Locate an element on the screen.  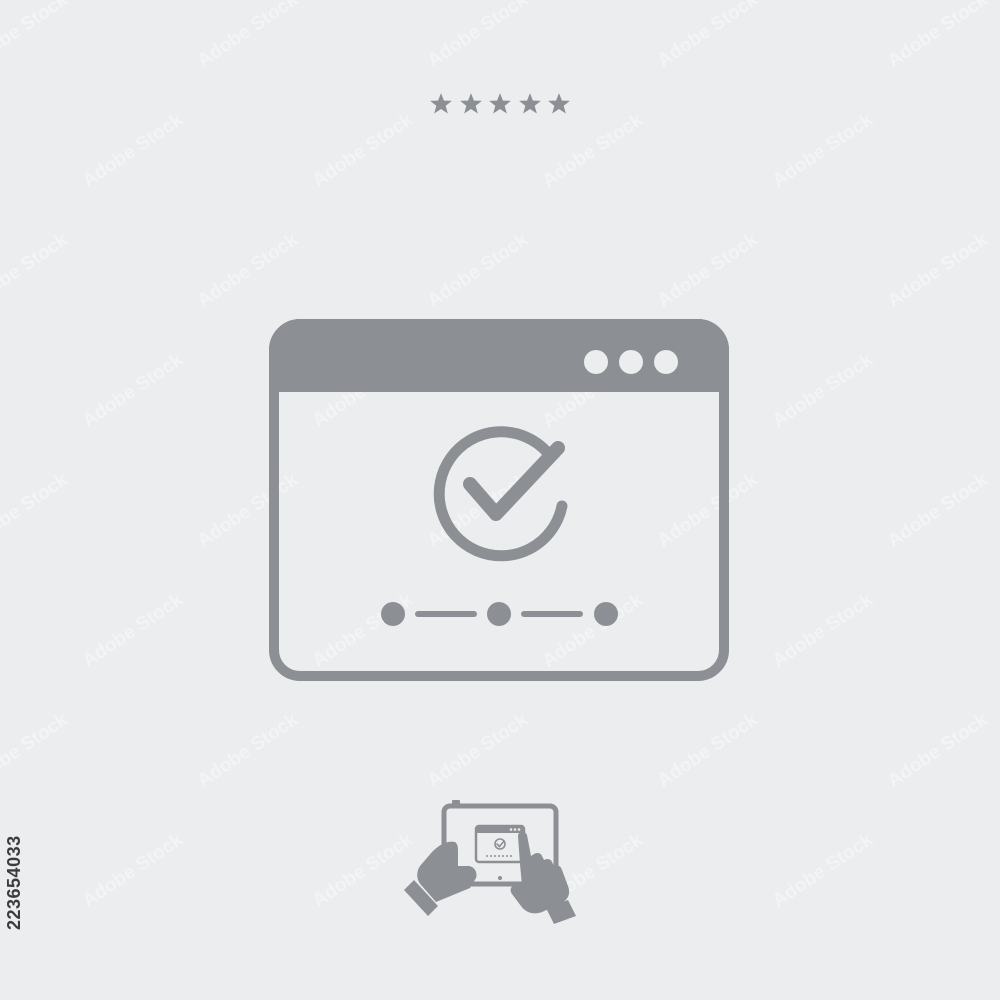
mini-check-icon is located at coordinates (500, 844).